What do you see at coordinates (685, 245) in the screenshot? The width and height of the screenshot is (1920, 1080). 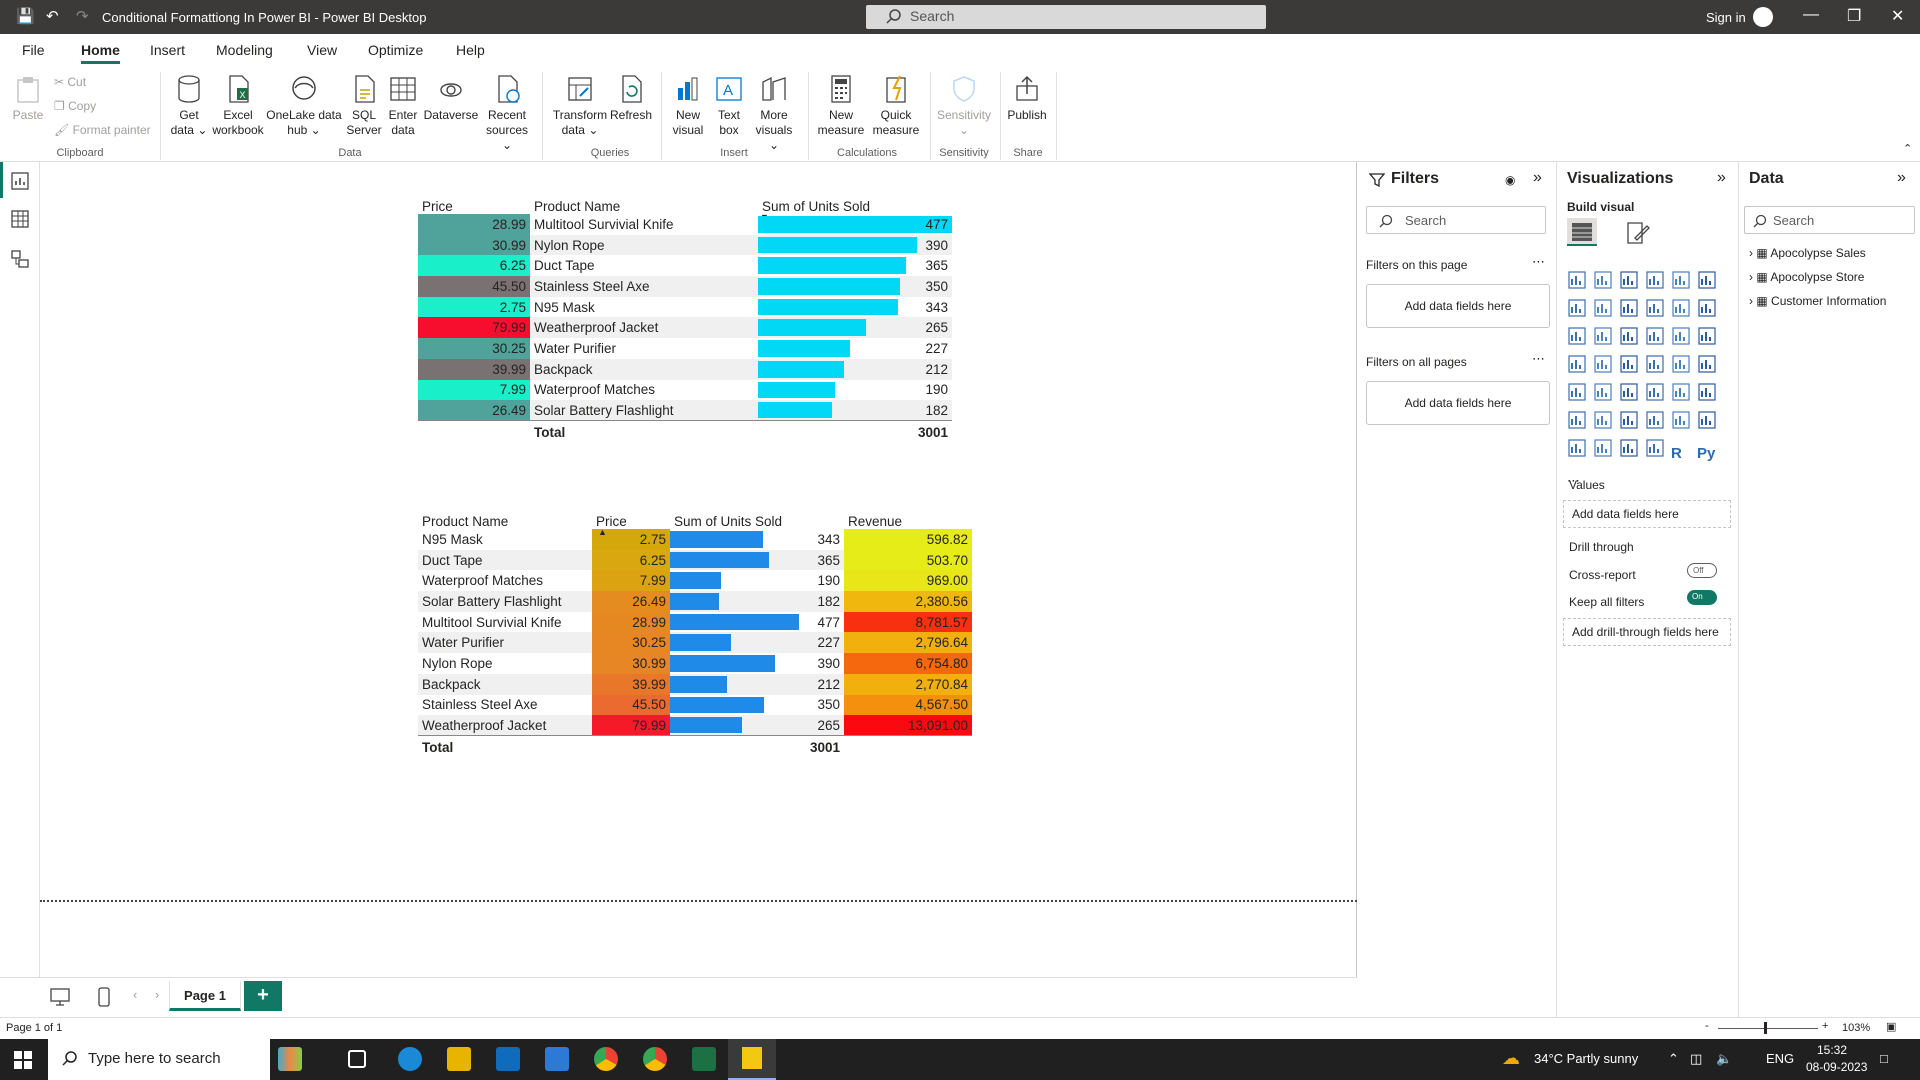 I see `table-row: 30.99 Nylon Rope 390` at bounding box center [685, 245].